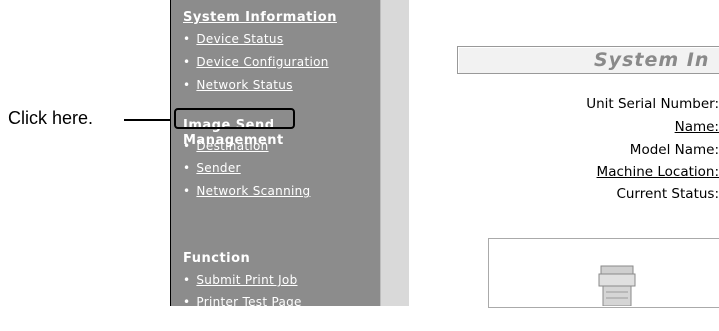 The height and width of the screenshot is (331, 719). I want to click on printer-icon, so click(617, 285).